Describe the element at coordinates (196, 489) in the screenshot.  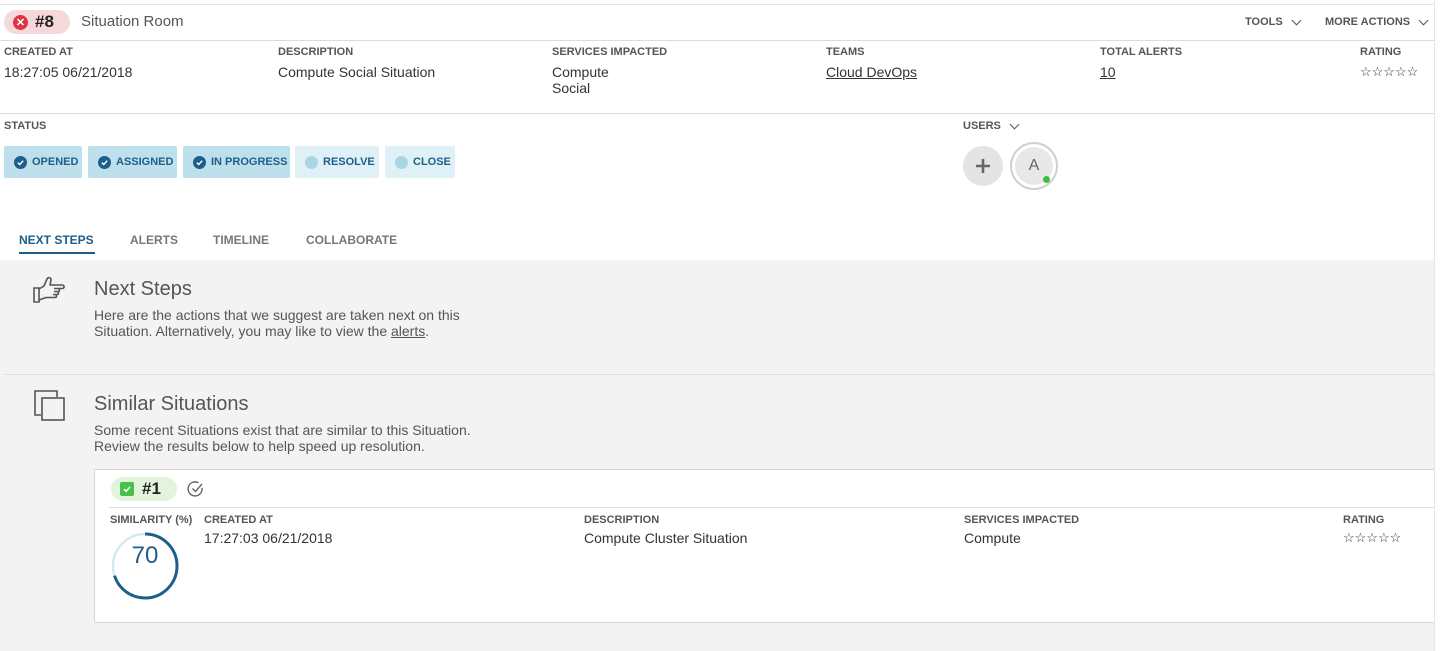
I see `check-circle-outline-icon` at that location.